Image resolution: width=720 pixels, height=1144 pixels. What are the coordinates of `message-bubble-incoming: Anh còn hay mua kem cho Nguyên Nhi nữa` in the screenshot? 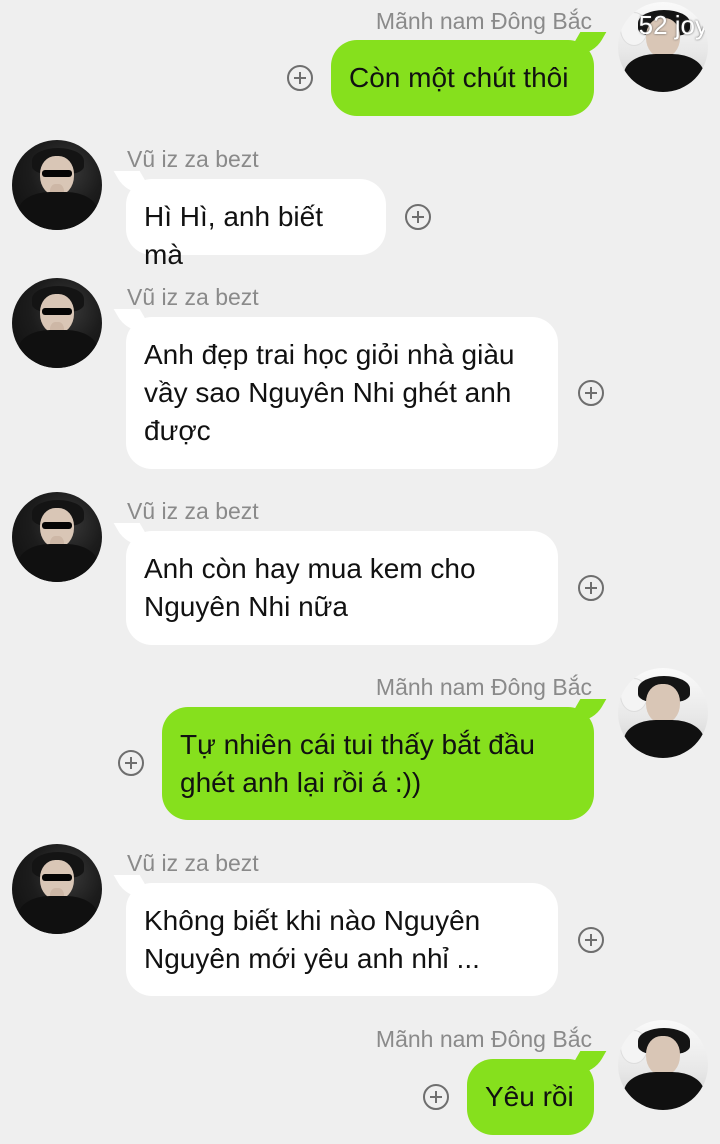 It's located at (342, 588).